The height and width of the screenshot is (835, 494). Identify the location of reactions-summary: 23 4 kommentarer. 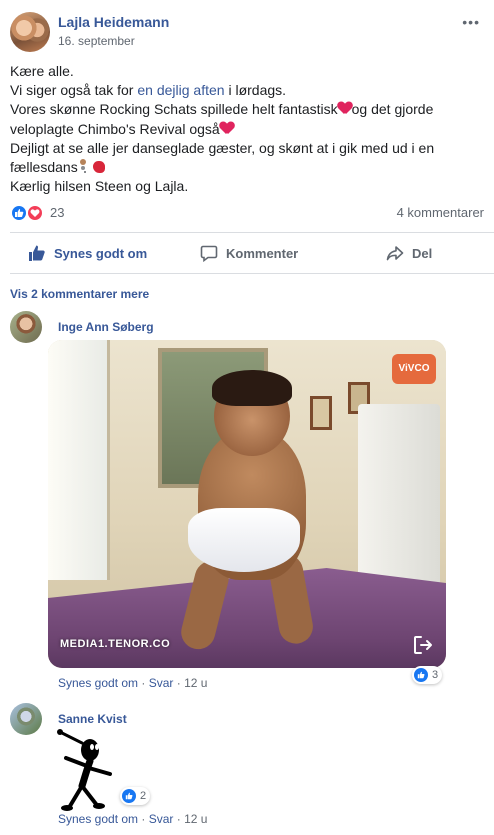
(247, 213).